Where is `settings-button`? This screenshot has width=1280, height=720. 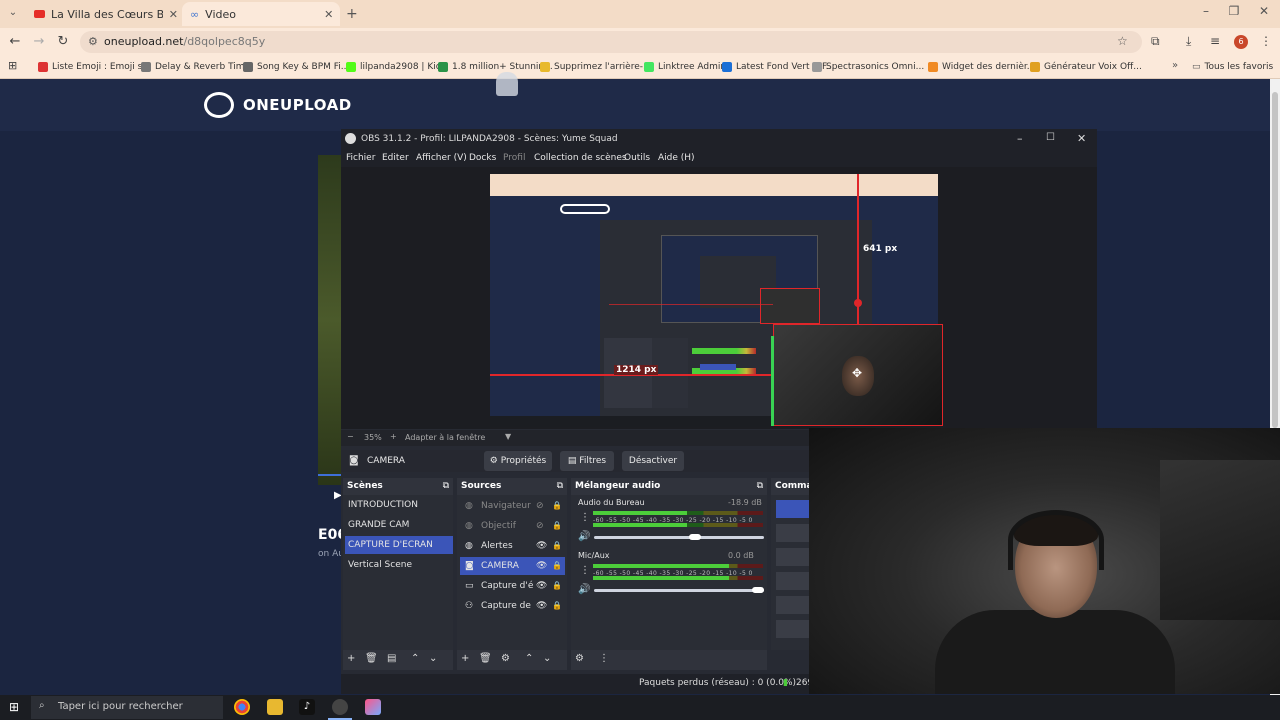
settings-button is located at coordinates (792, 605).